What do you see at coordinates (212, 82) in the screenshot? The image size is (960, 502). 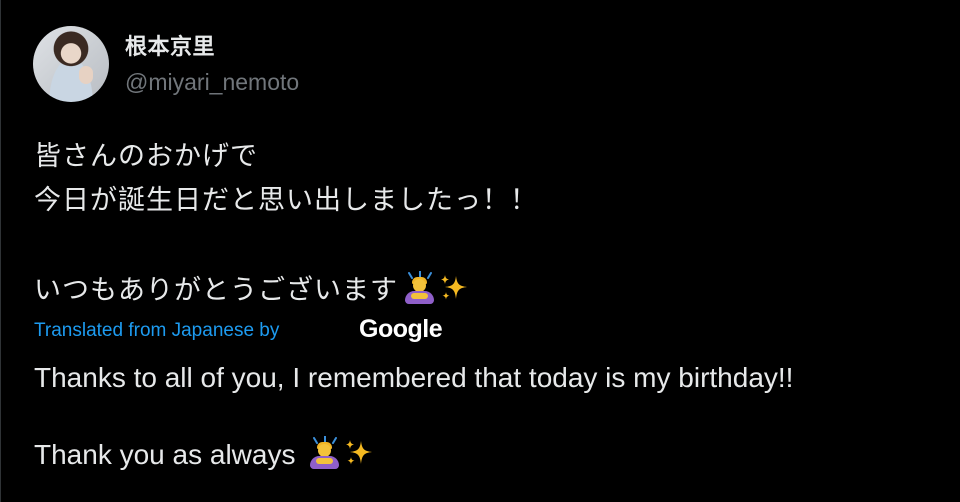 I see `author-handle: @miyari_nemoto` at bounding box center [212, 82].